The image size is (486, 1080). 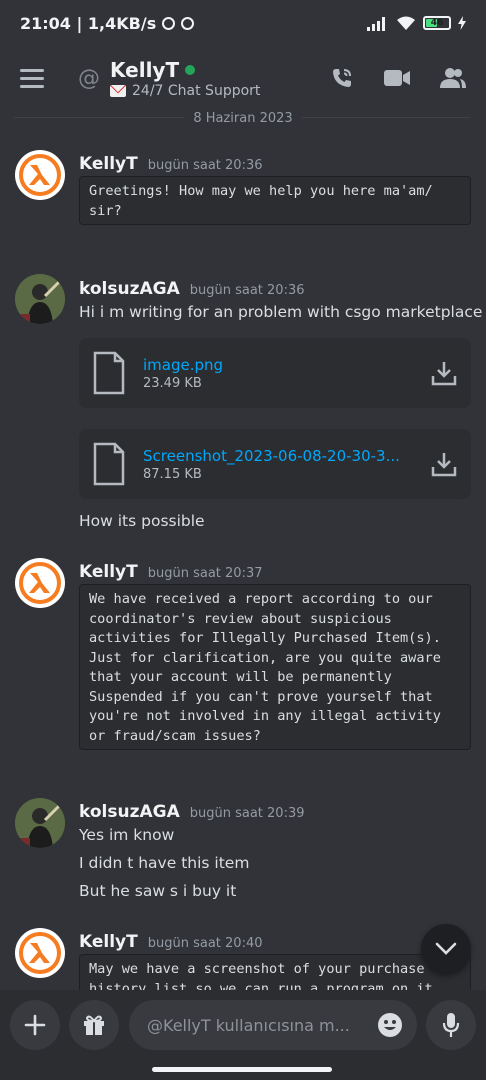 I want to click on online-status-icon, so click(x=190, y=69).